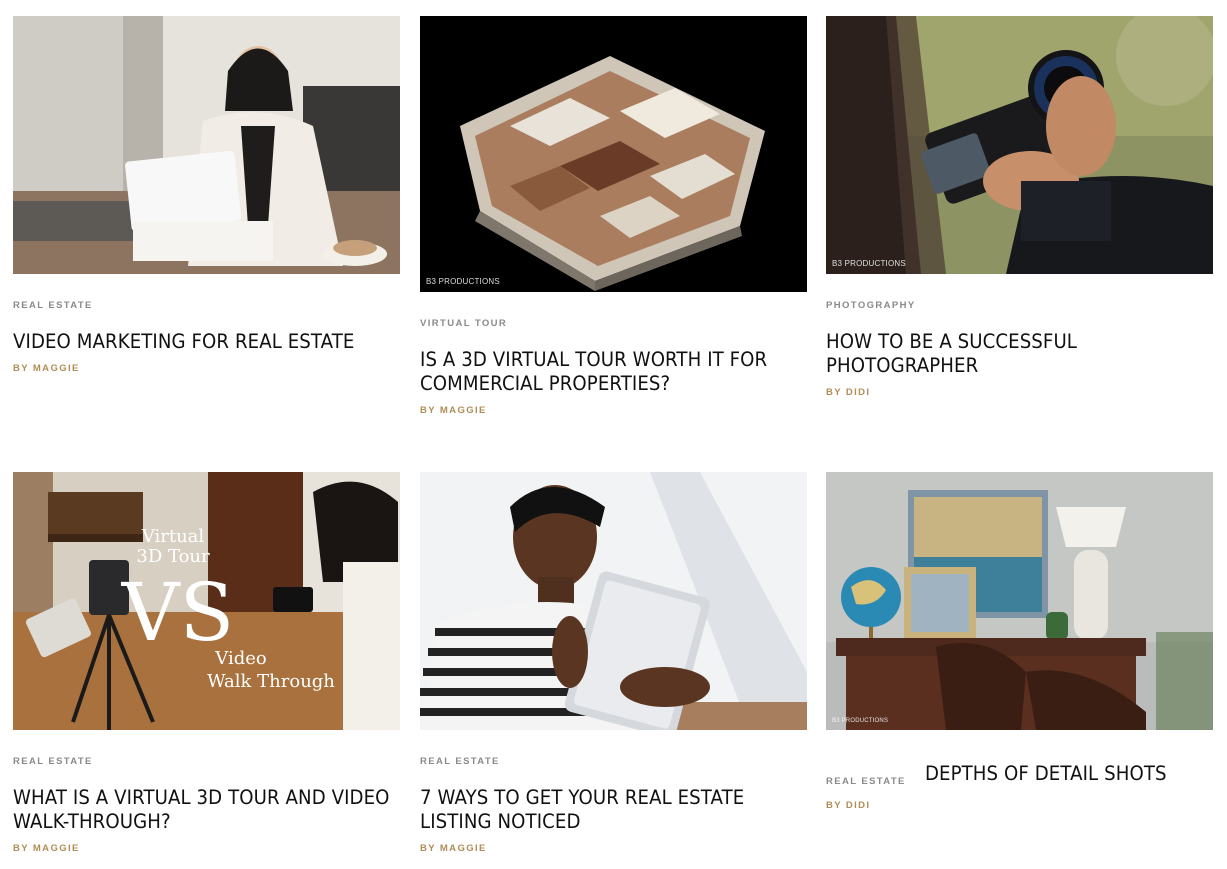  I want to click on woman-reading-tablet-photo, so click(613, 601).